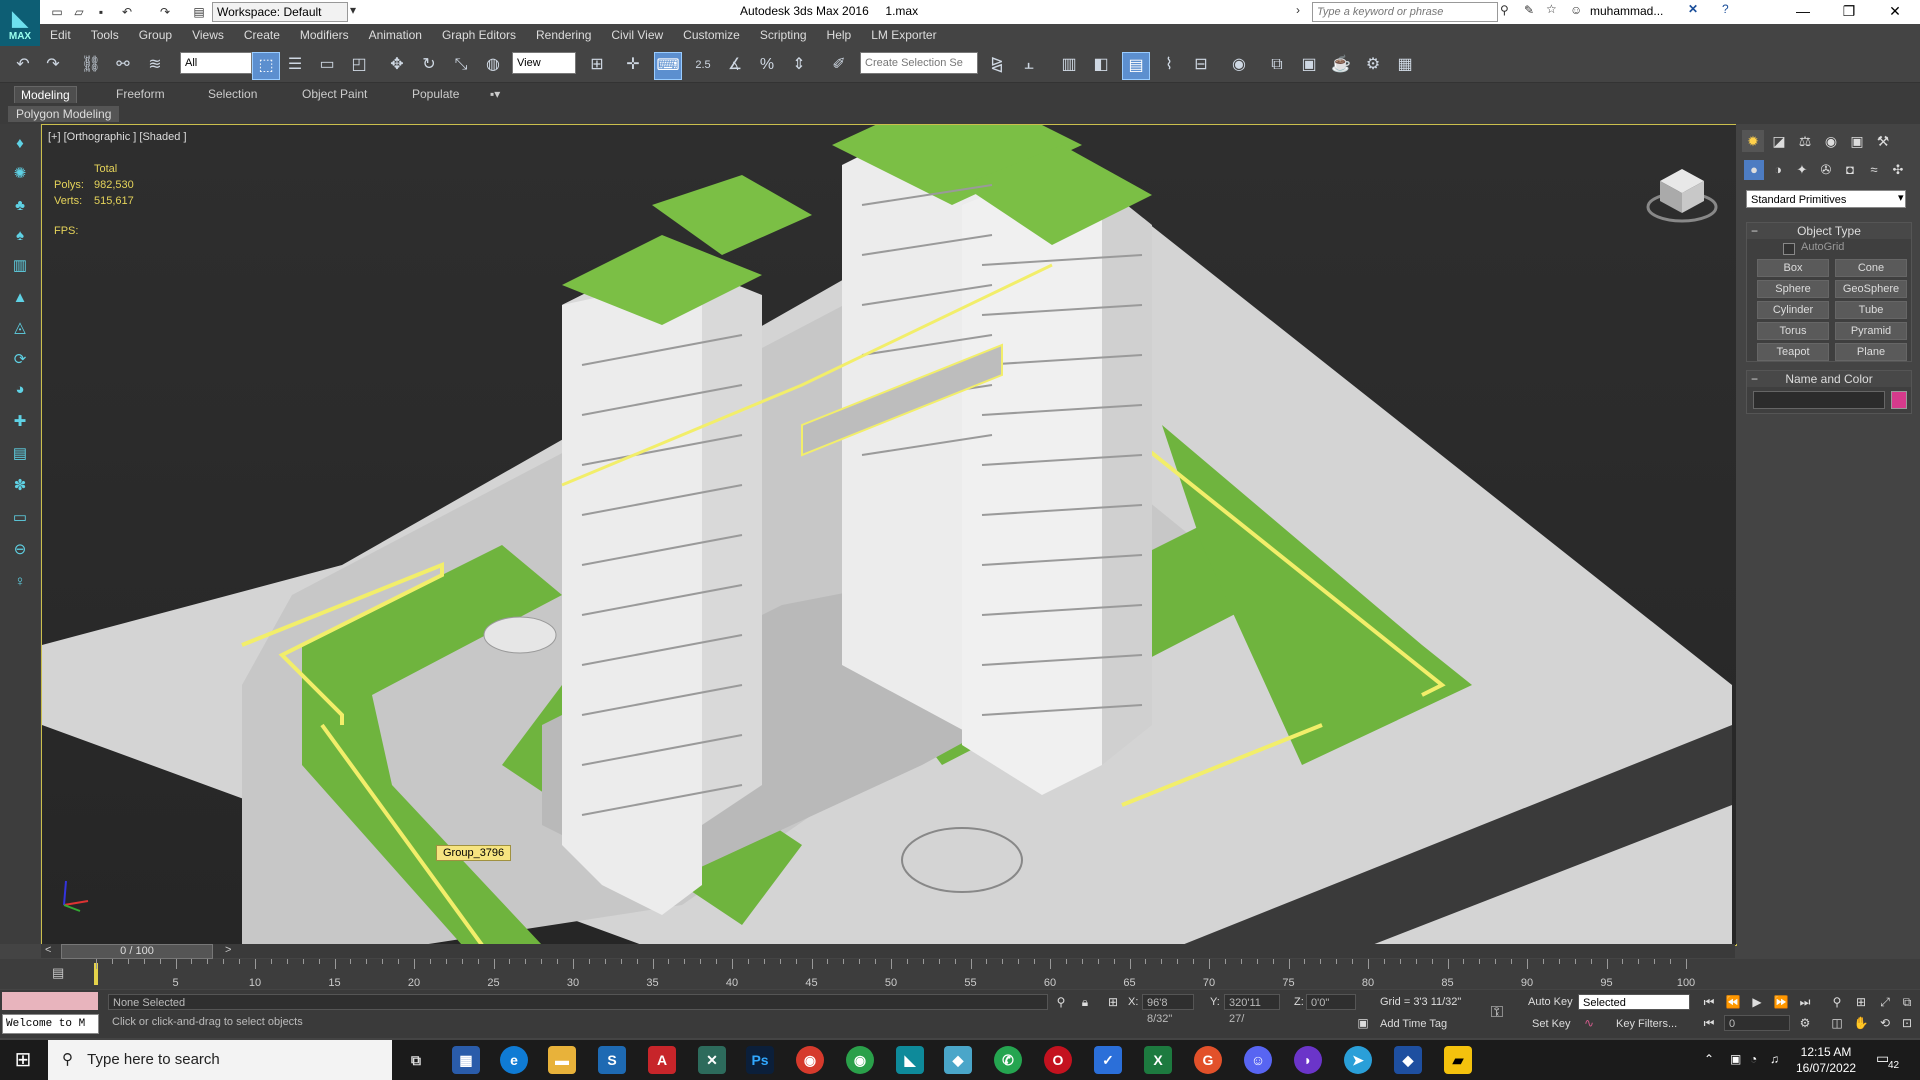  Describe the element at coordinates (495, 94) in the screenshot. I see `ribbon-options-icon: ▪▾` at that location.